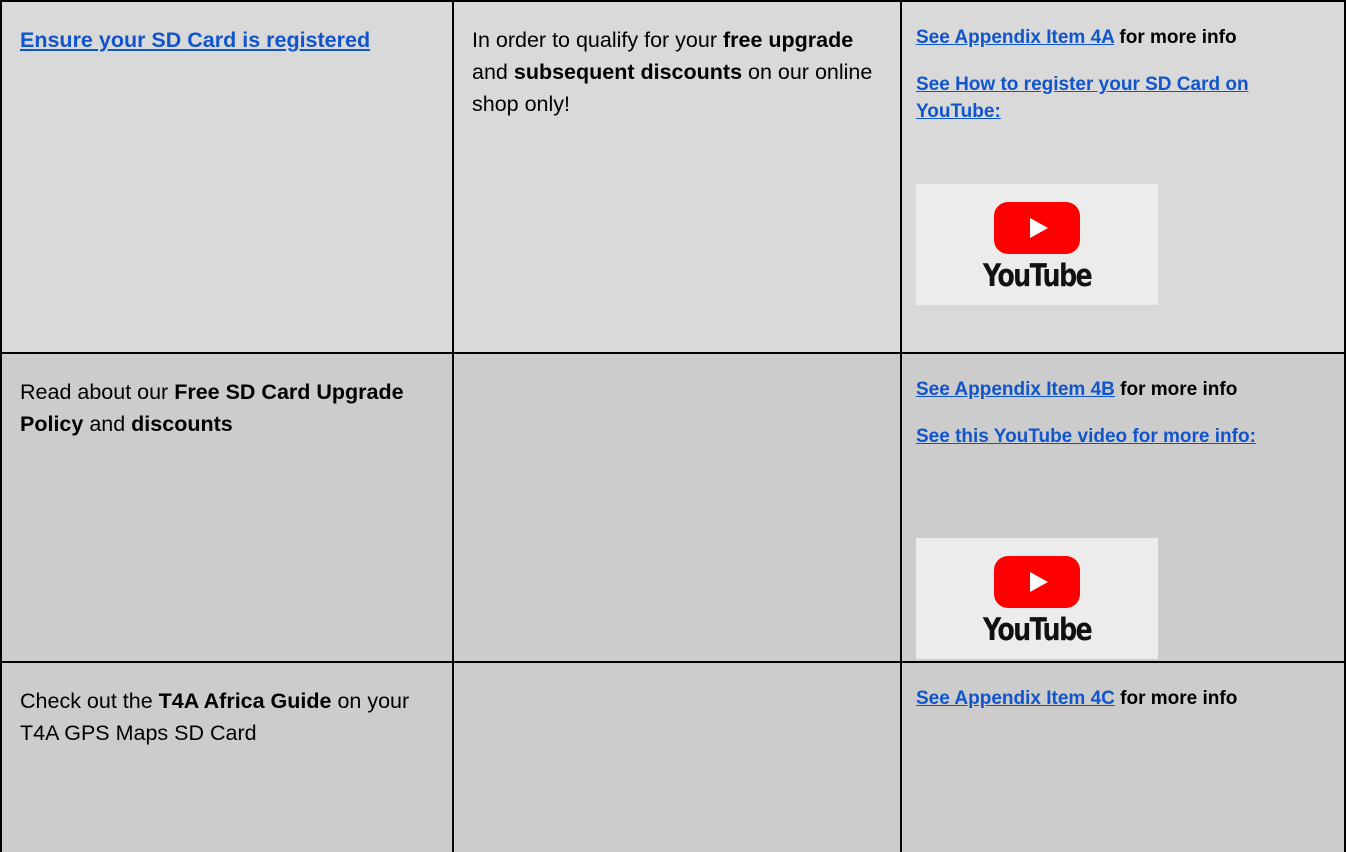  Describe the element at coordinates (1015, 37) in the screenshot. I see `appendix-4a-link: See Appendix Item 4A` at that location.